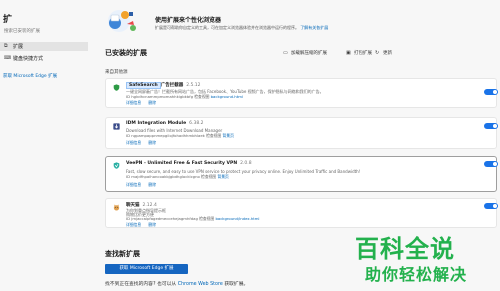 This screenshot has width=500, height=291. Describe the element at coordinates (141, 284) in the screenshot. I see `find-text-prefix: 找不到正在查找的内容? 也可以从` at that location.